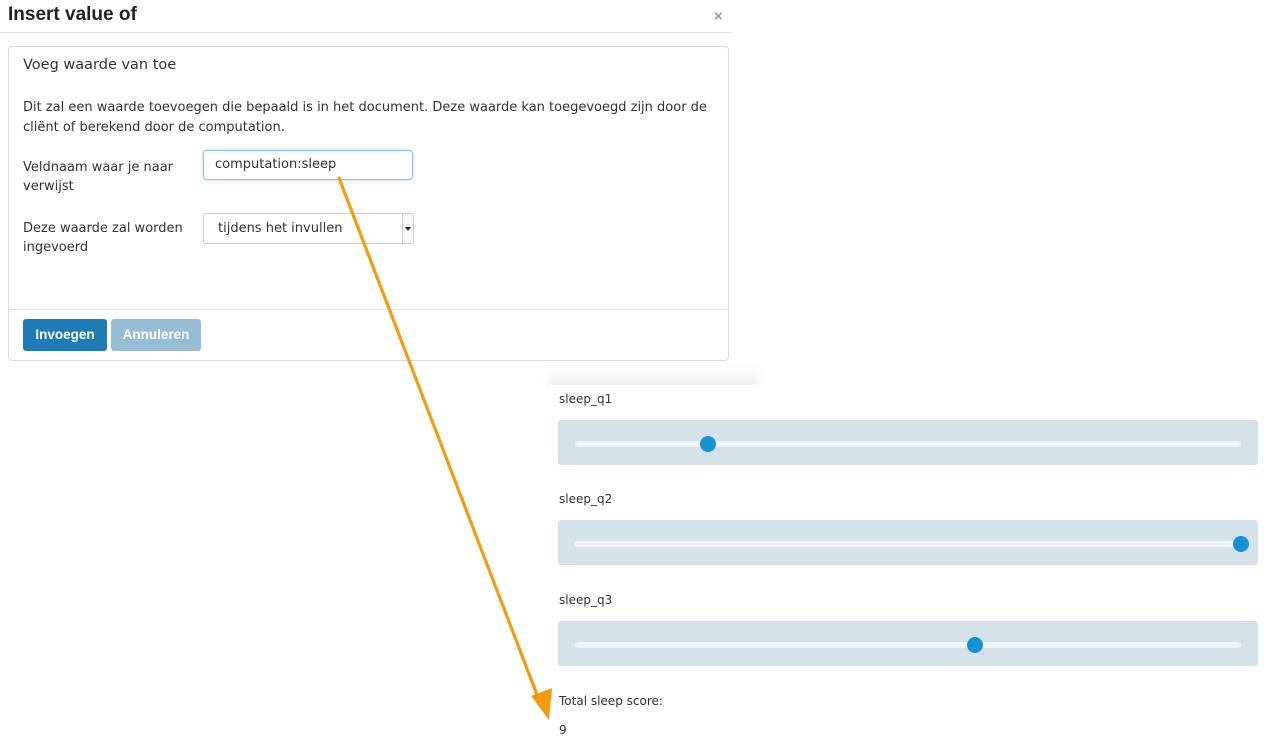  Describe the element at coordinates (100, 65) in the screenshot. I see `panel-heading: Voeg waarde van toe` at that location.